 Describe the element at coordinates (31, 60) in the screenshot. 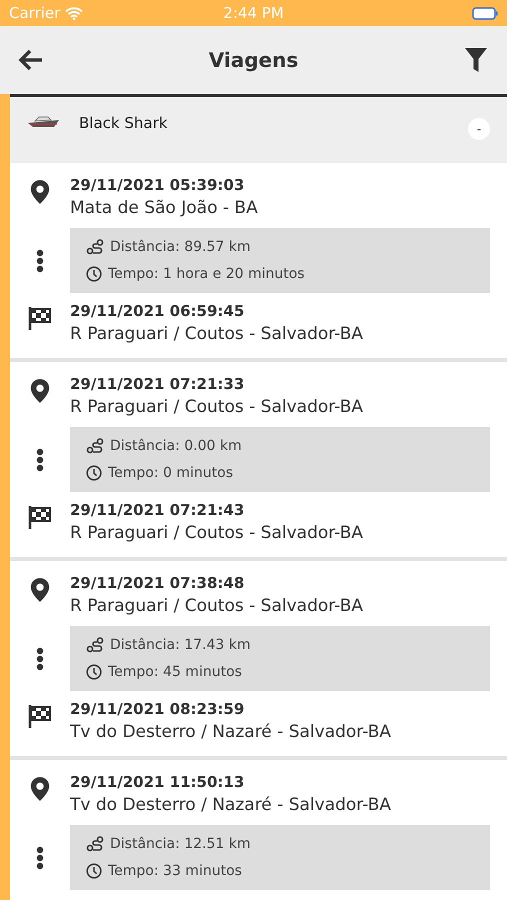

I see `back-arrow-icon` at that location.